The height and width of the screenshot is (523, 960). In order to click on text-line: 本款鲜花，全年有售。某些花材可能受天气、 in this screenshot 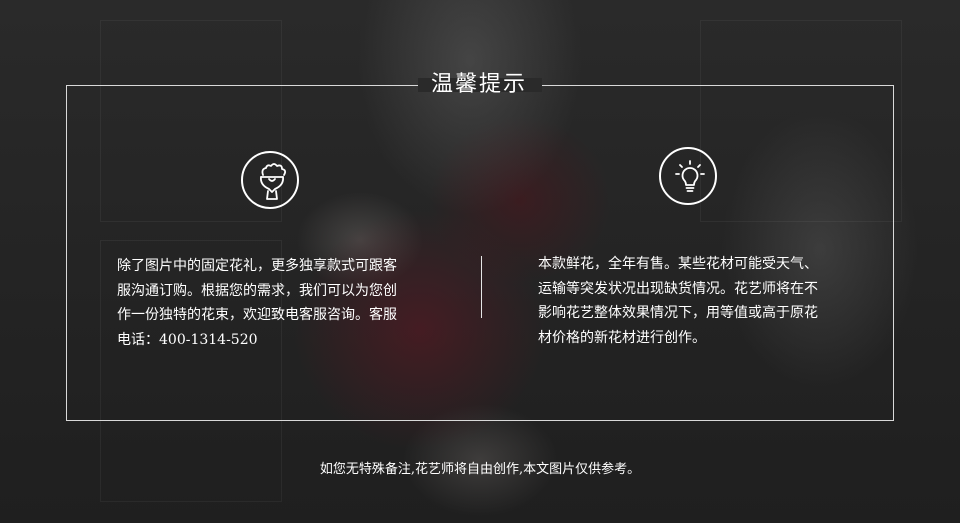, I will do `click(678, 264)`.